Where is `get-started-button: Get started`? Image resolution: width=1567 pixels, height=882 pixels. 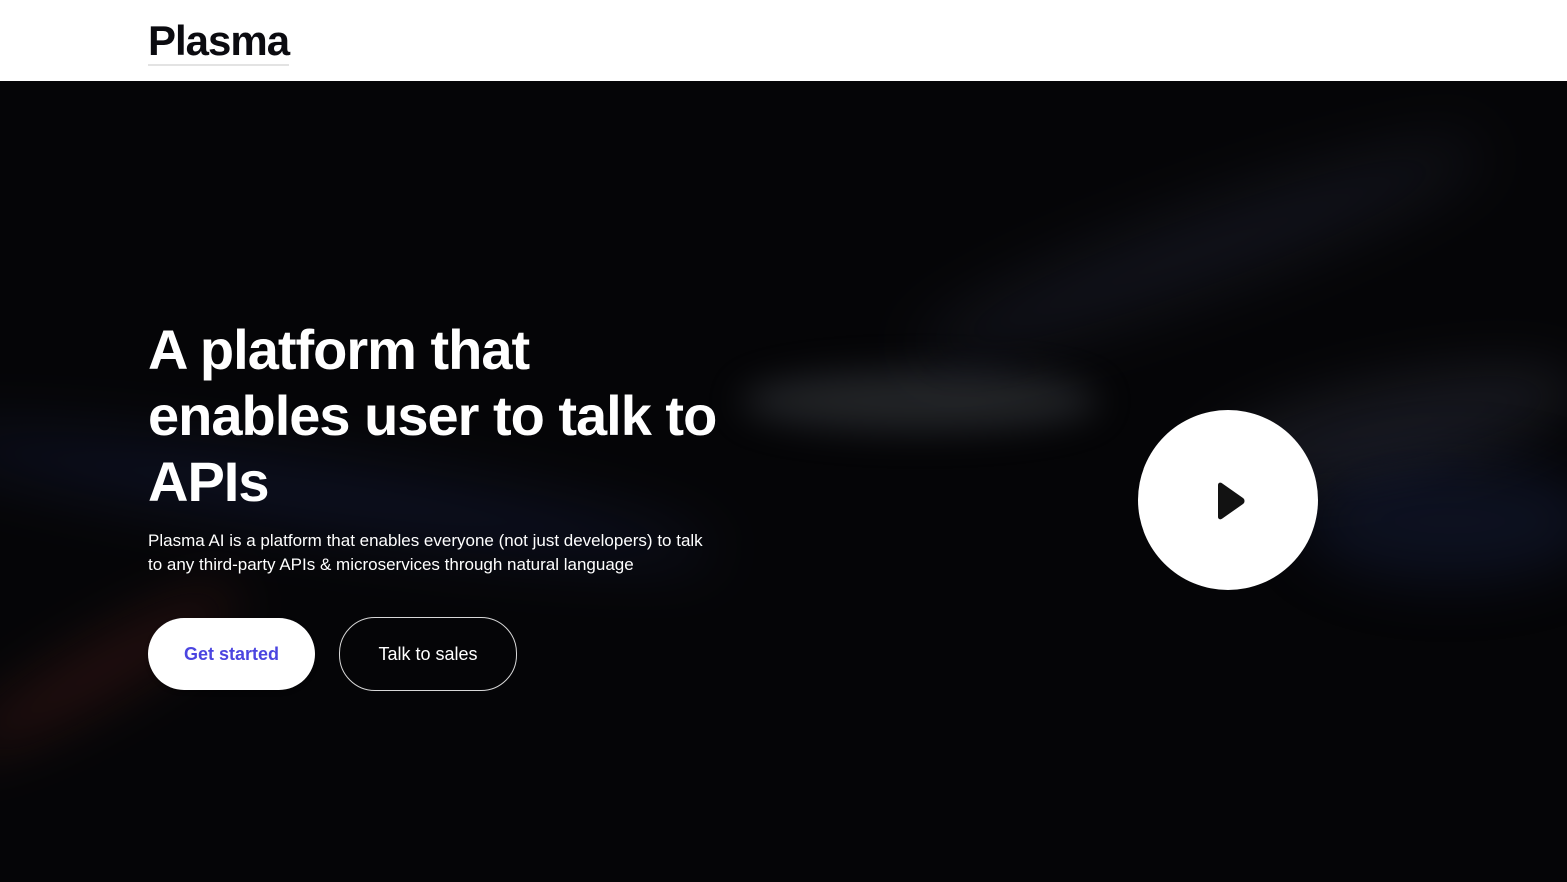 get-started-button: Get started is located at coordinates (231, 654).